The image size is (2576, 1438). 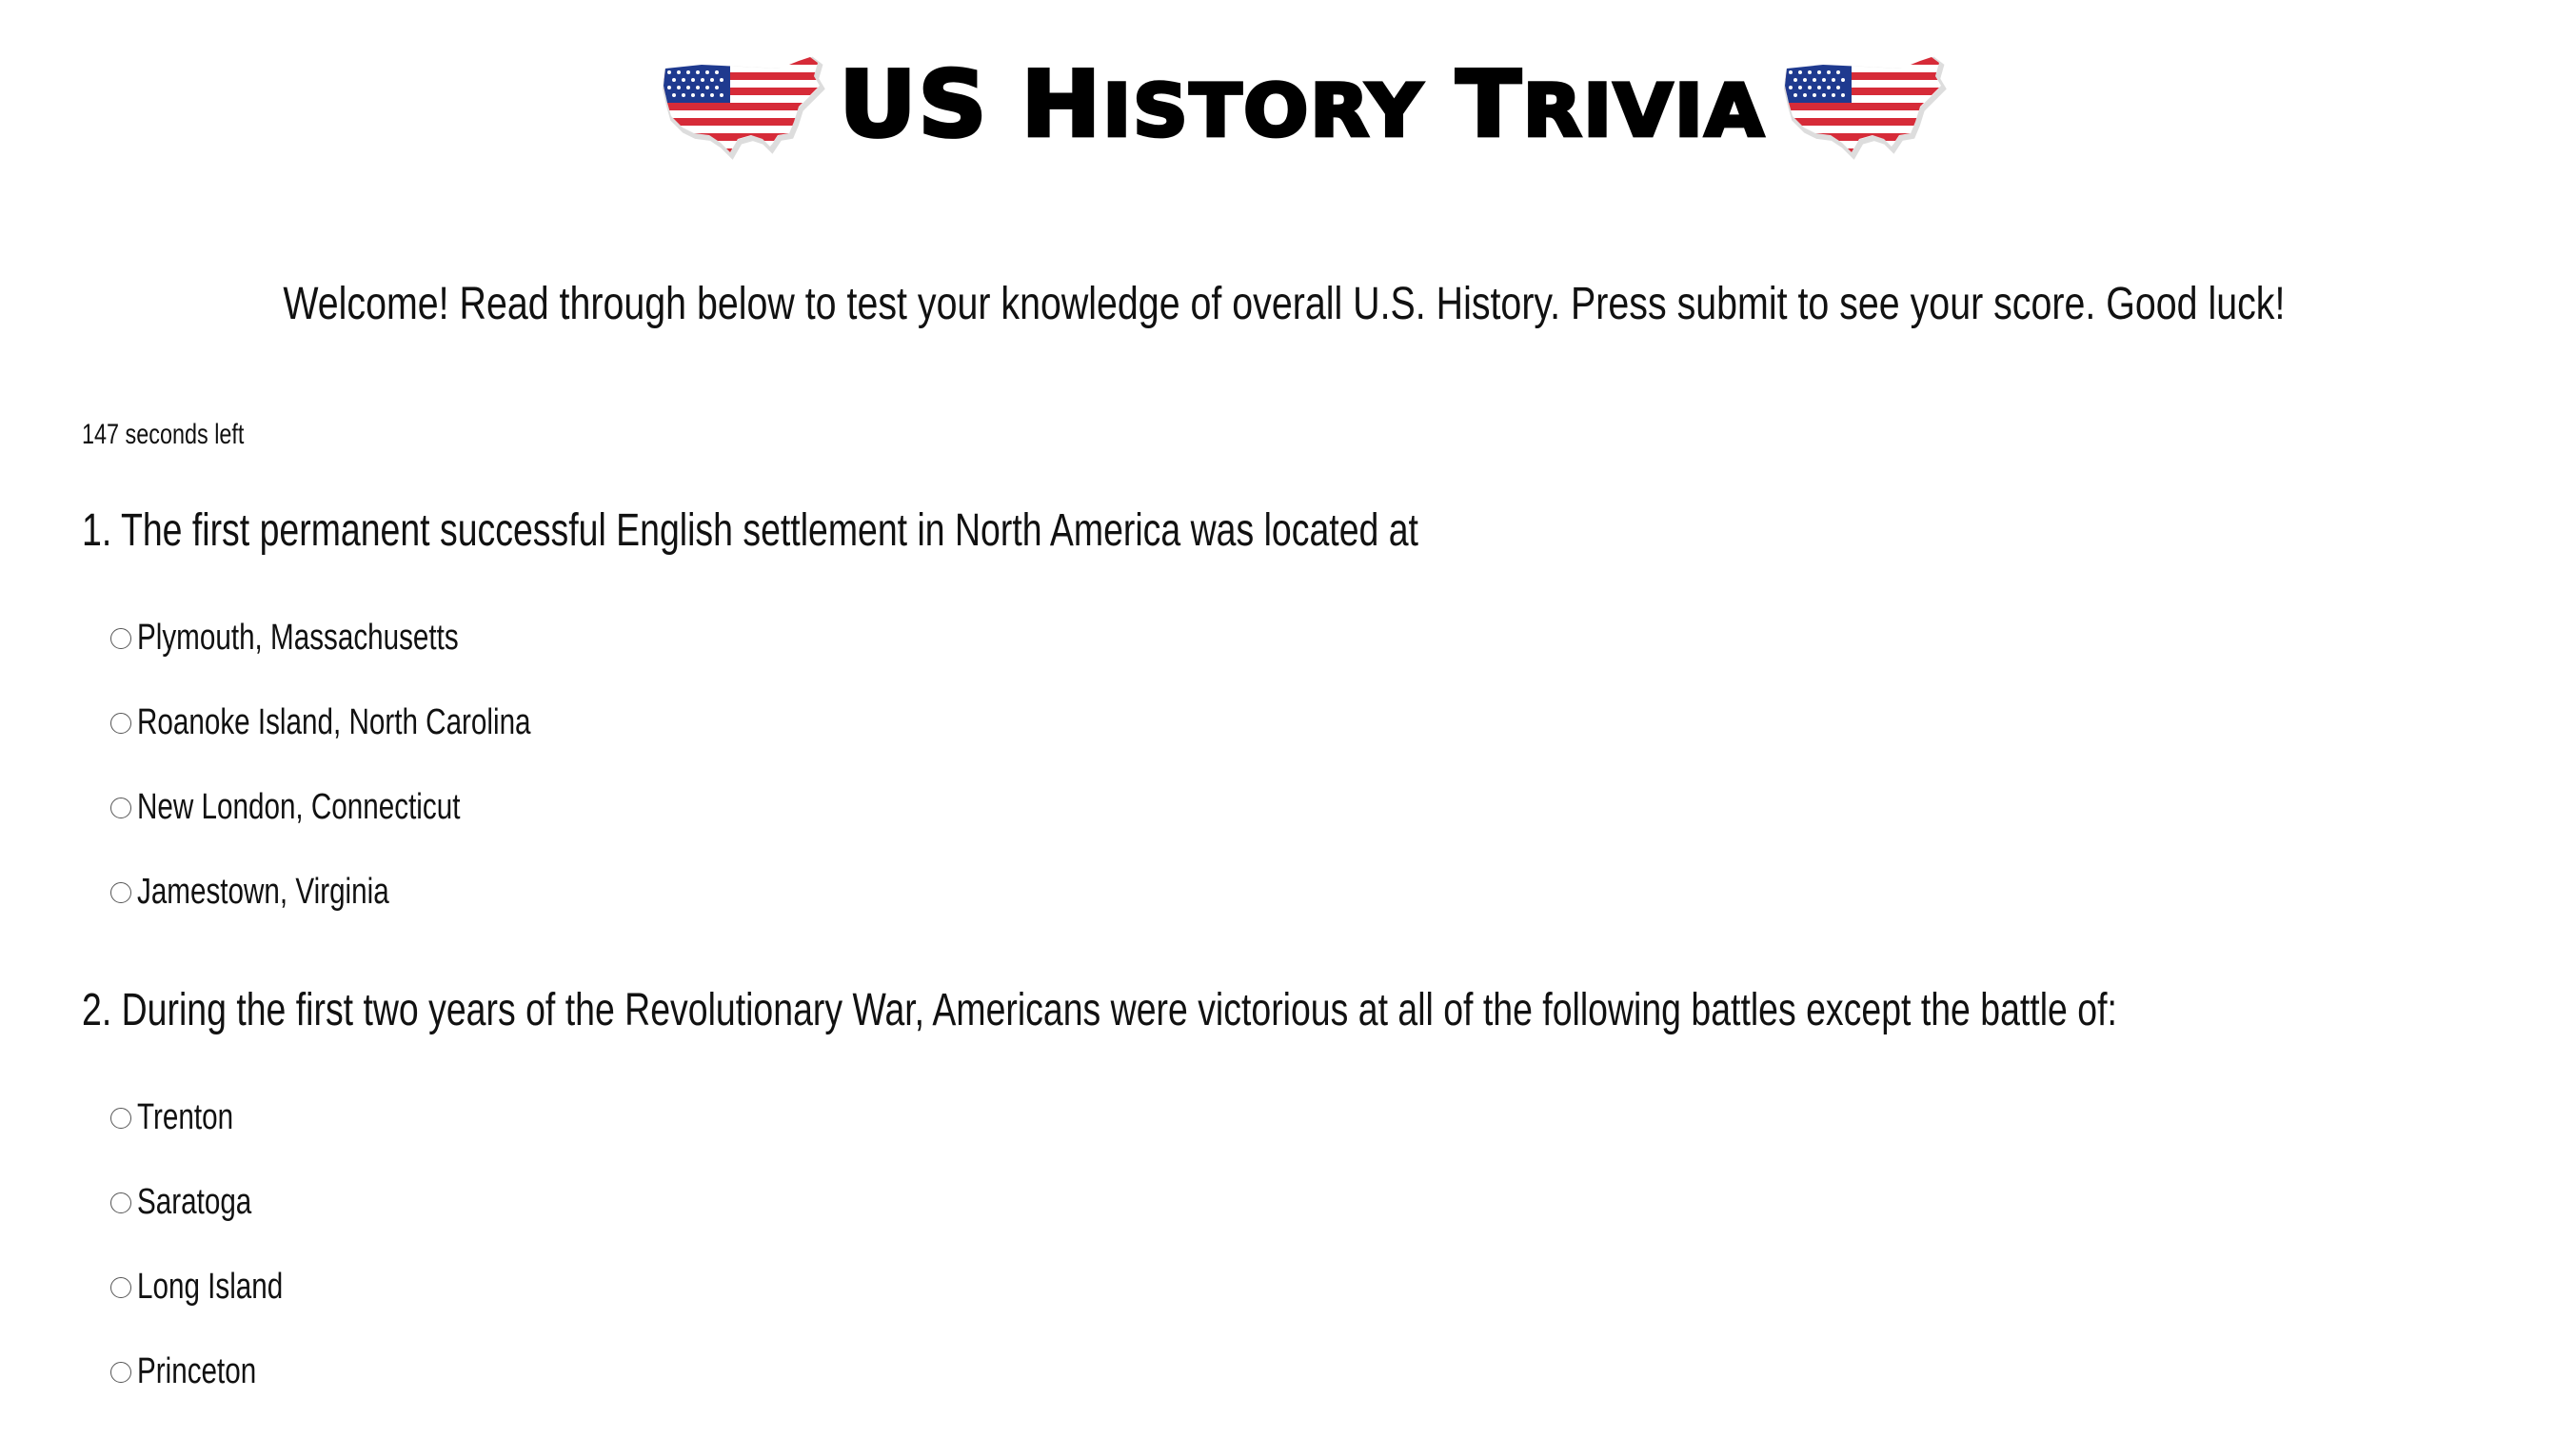 I want to click on q2-option-2: Saratoga, so click(x=197, y=1202).